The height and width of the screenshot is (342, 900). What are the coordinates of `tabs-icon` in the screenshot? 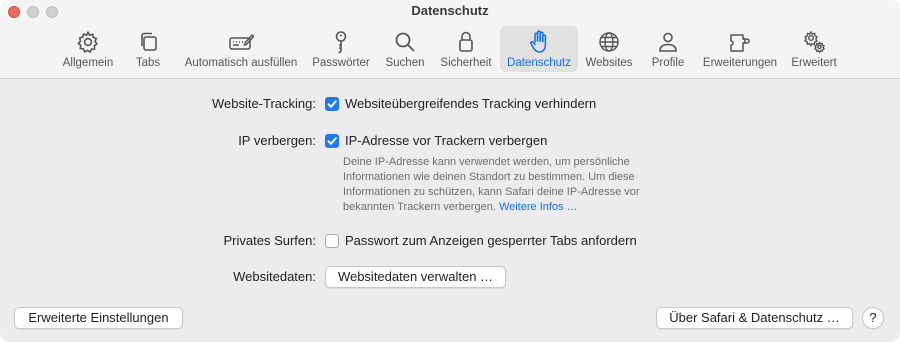 It's located at (149, 41).